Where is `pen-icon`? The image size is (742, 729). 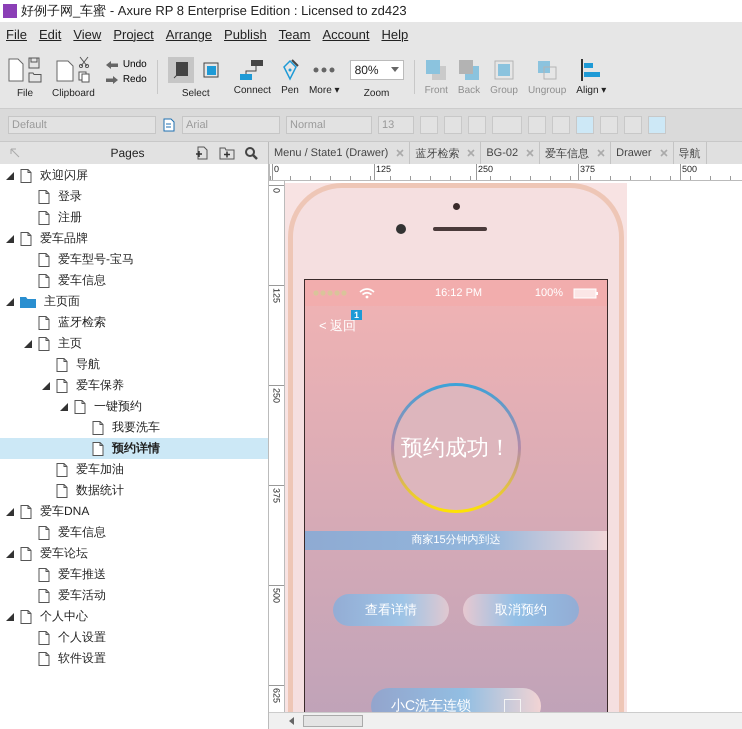 pen-icon is located at coordinates (289, 69).